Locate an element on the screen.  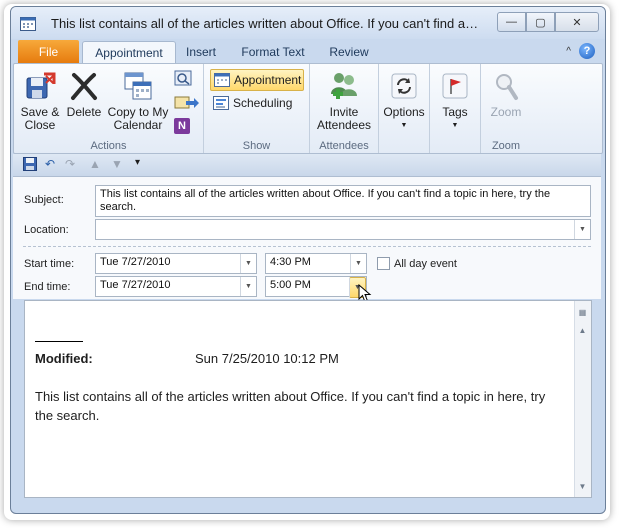
maximize-button: ▢ is located at coordinates (540, 22).